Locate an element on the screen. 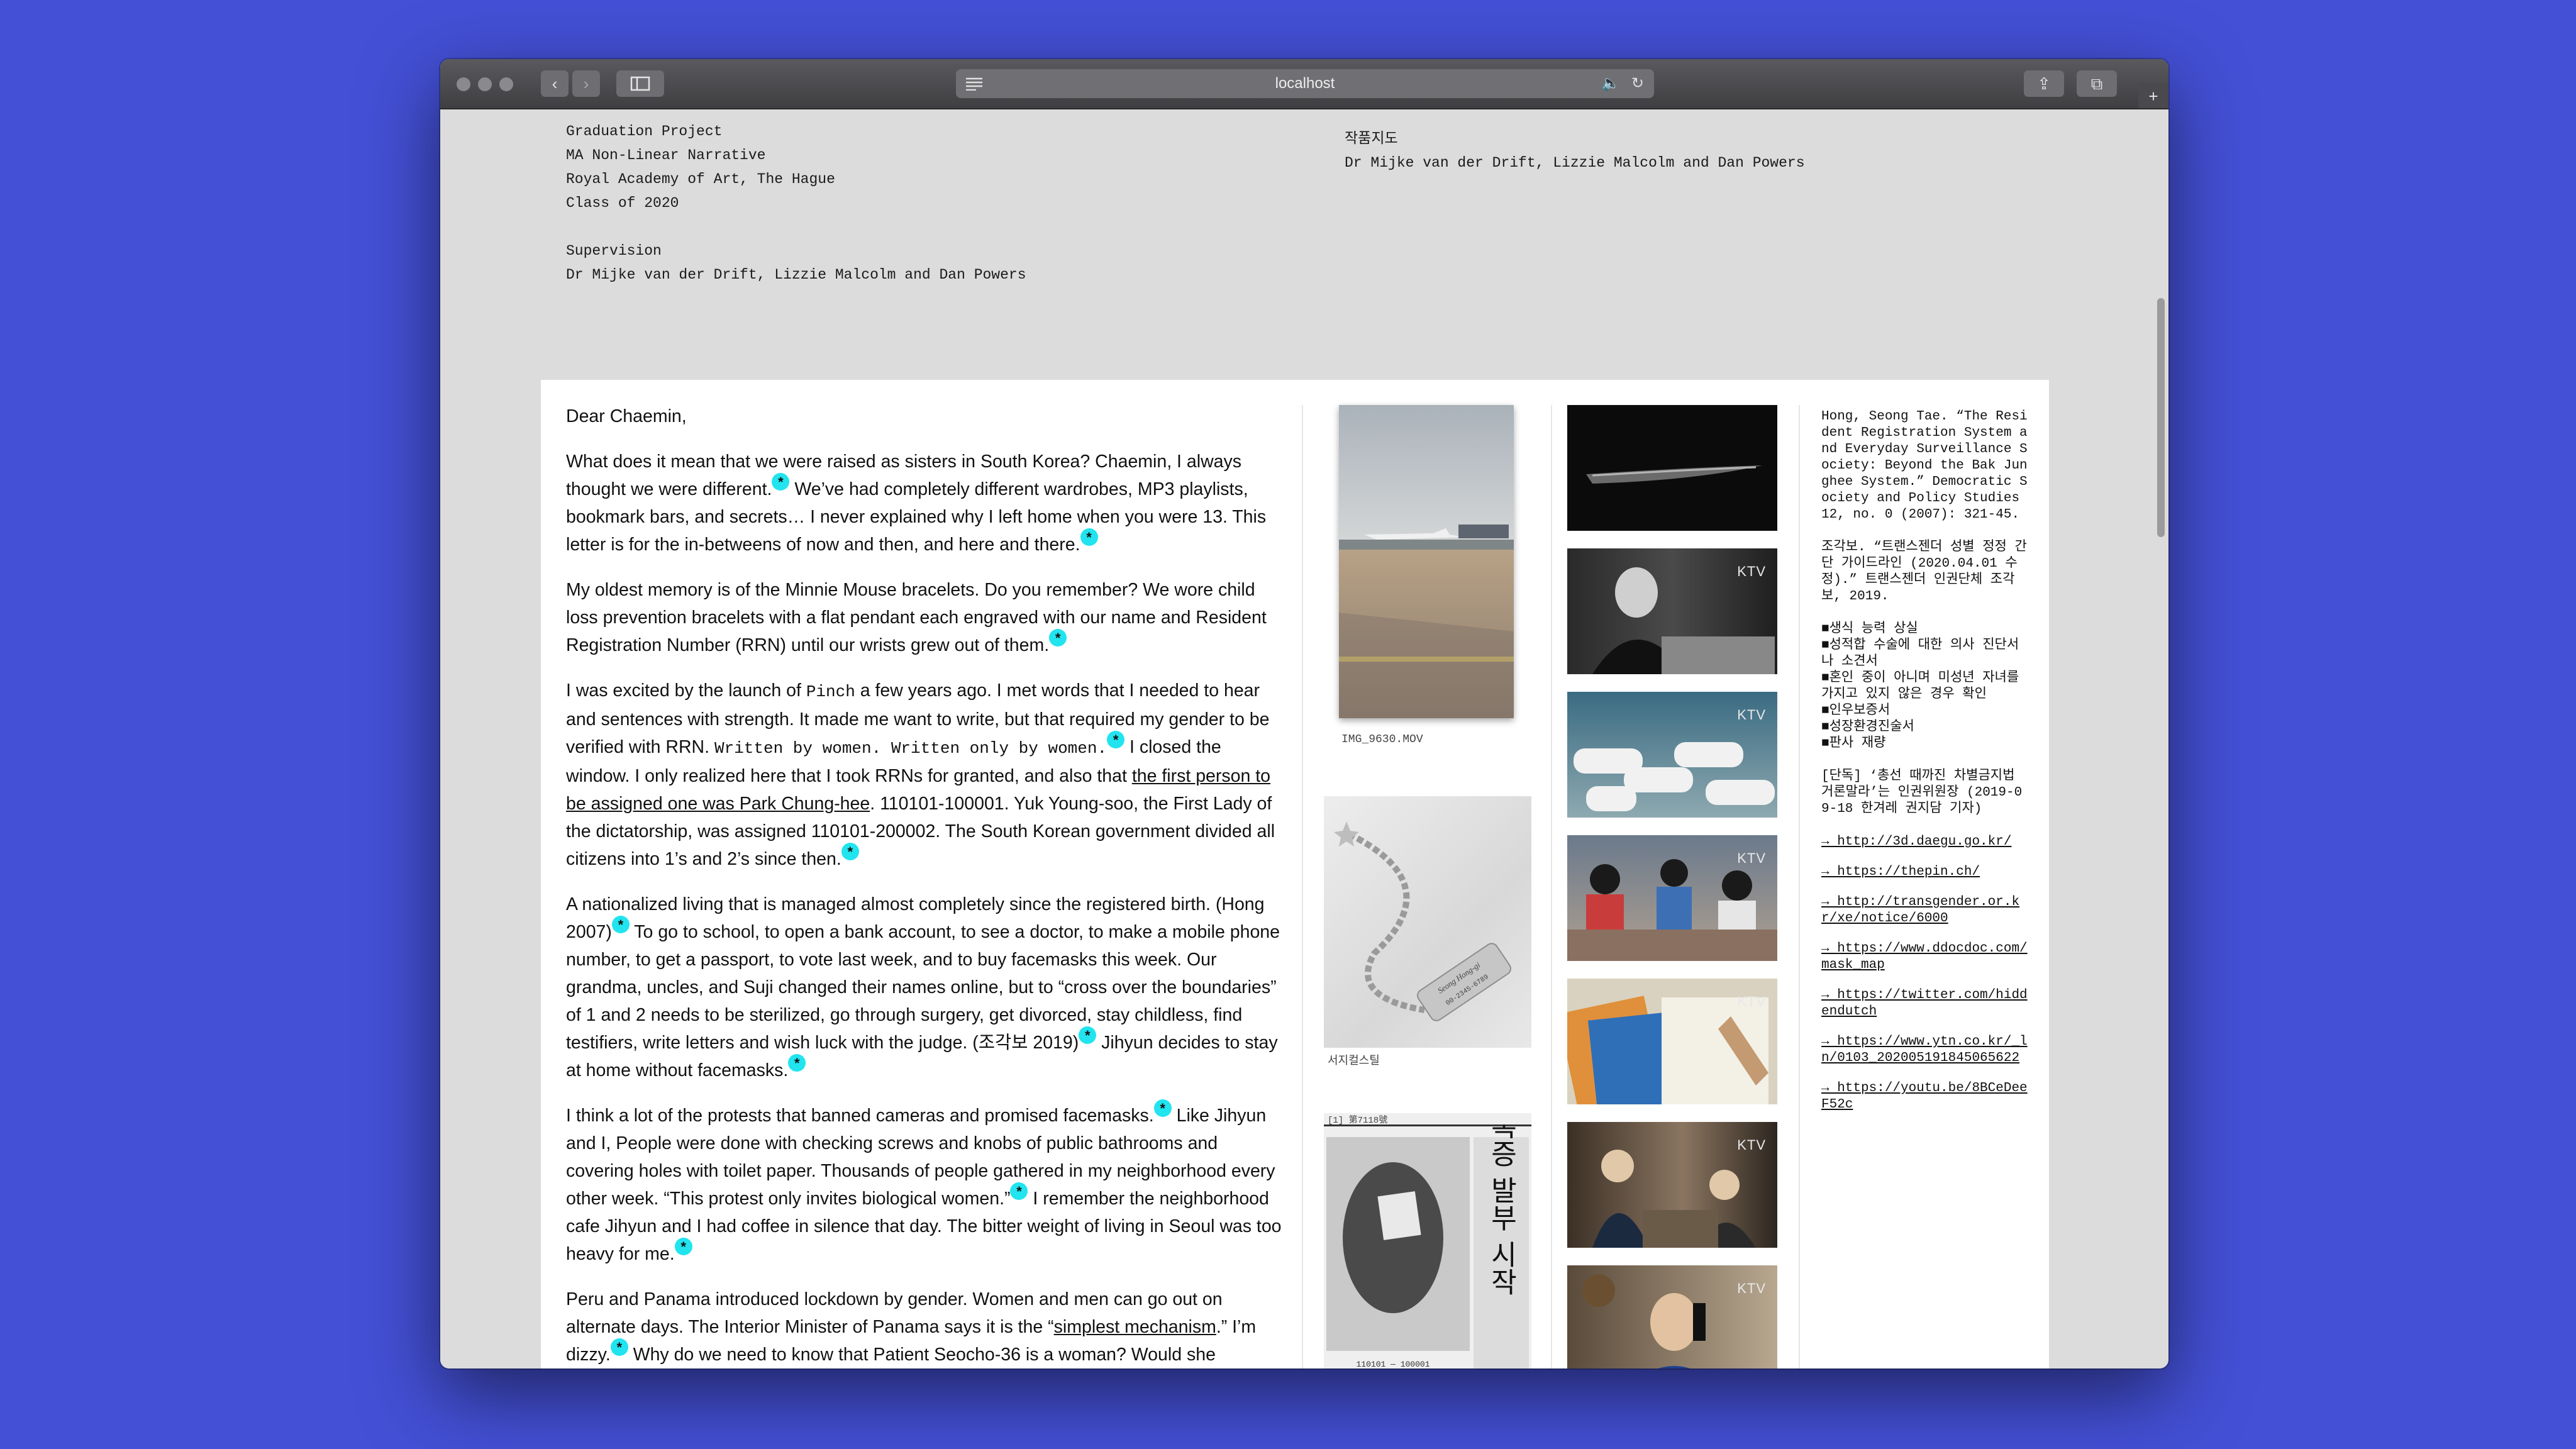  ktv-frame-7: KTV is located at coordinates (1672, 1316).